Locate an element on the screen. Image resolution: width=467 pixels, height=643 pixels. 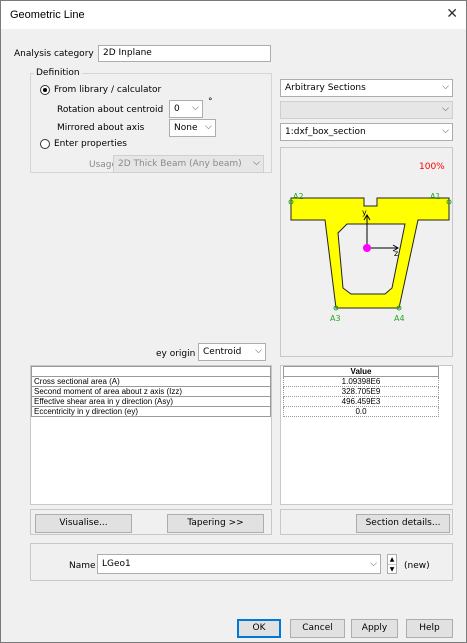
help-button: Help is located at coordinates (429, 628).